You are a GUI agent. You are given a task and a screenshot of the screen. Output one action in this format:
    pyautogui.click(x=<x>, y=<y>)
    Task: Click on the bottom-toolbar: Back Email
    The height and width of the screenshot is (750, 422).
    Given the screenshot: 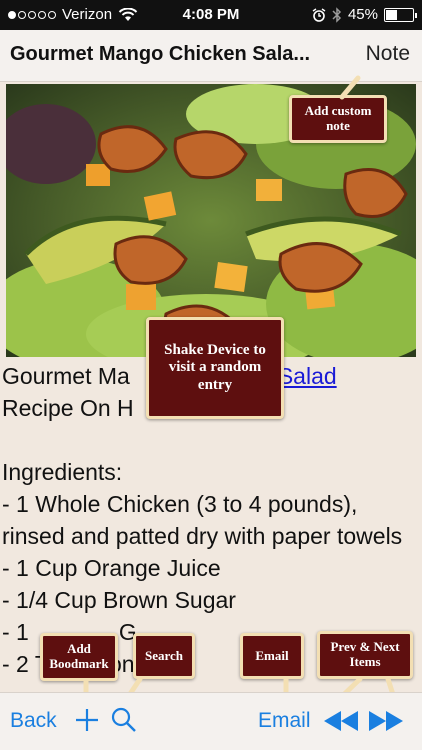 What is the action you would take?
    pyautogui.click(x=211, y=721)
    